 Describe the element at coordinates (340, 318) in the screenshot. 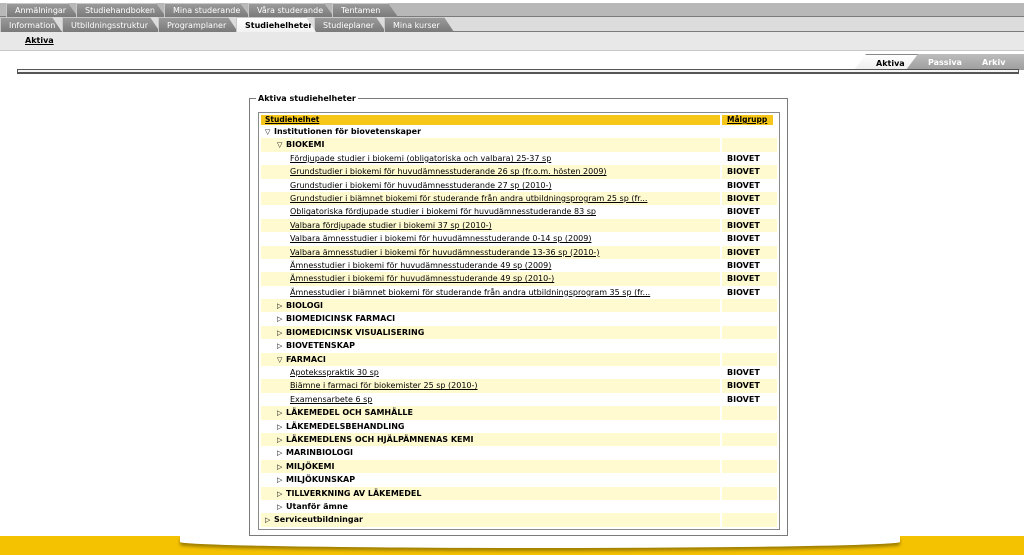

I see `tree-node-label: BIOMEDICINSK FARMACI` at that location.